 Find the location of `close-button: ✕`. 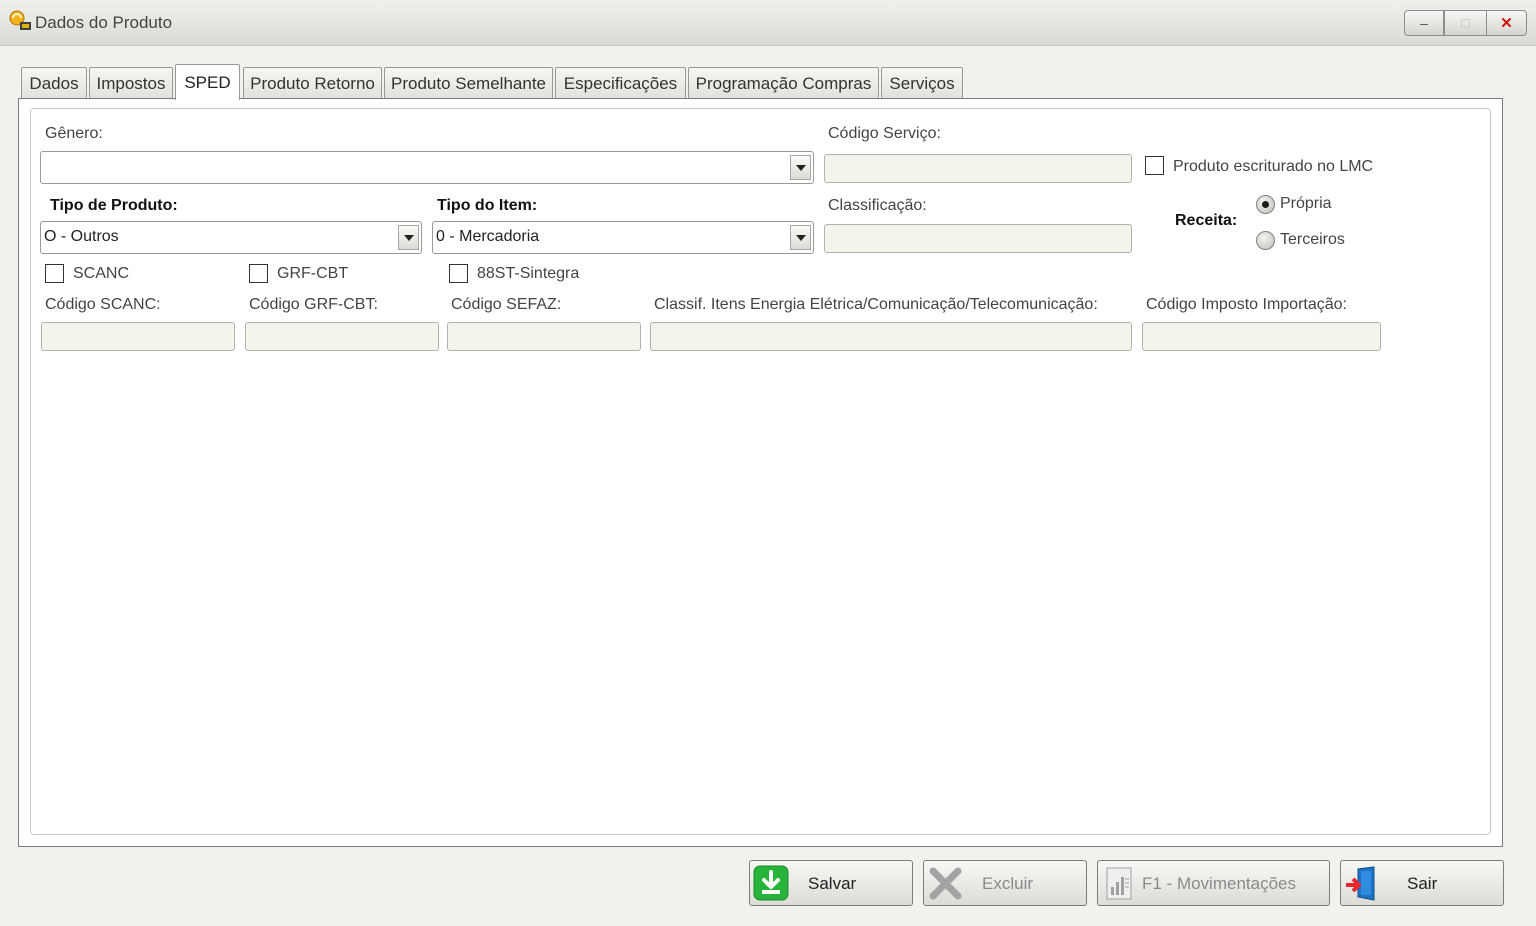

close-button: ✕ is located at coordinates (1506, 23).